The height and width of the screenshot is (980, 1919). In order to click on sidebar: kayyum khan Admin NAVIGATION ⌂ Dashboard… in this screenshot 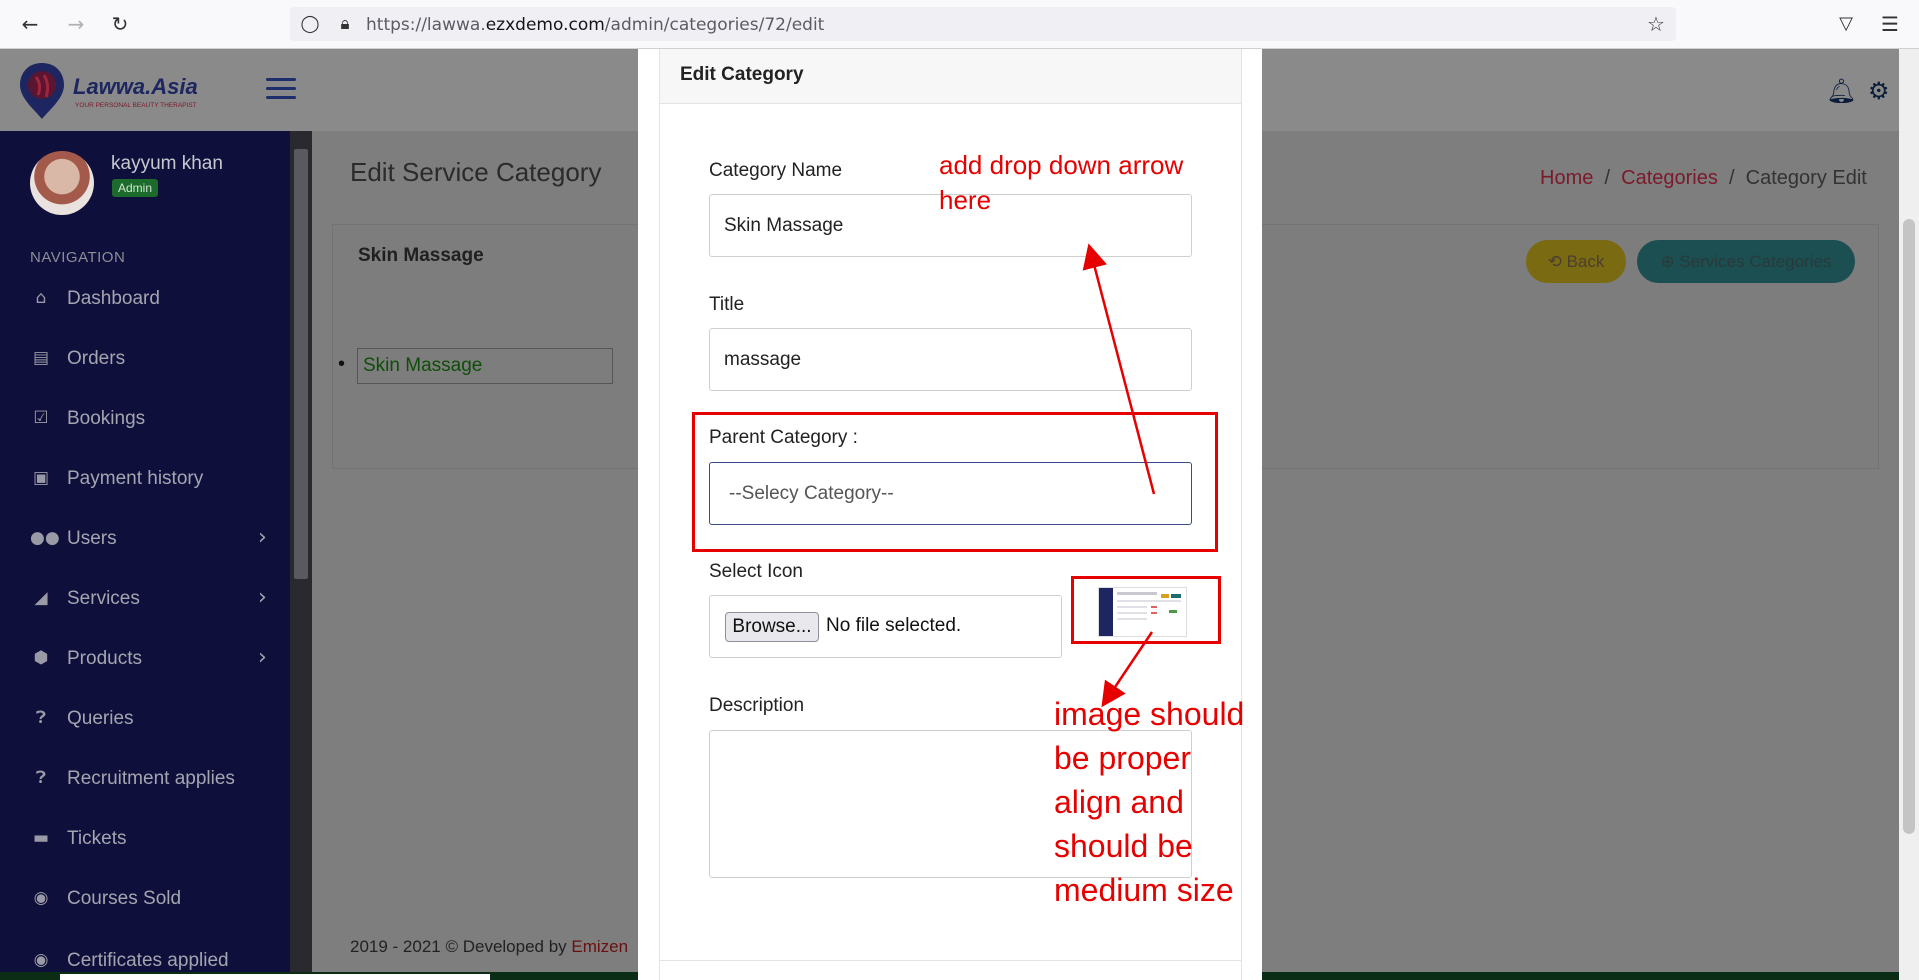, I will do `click(145, 555)`.